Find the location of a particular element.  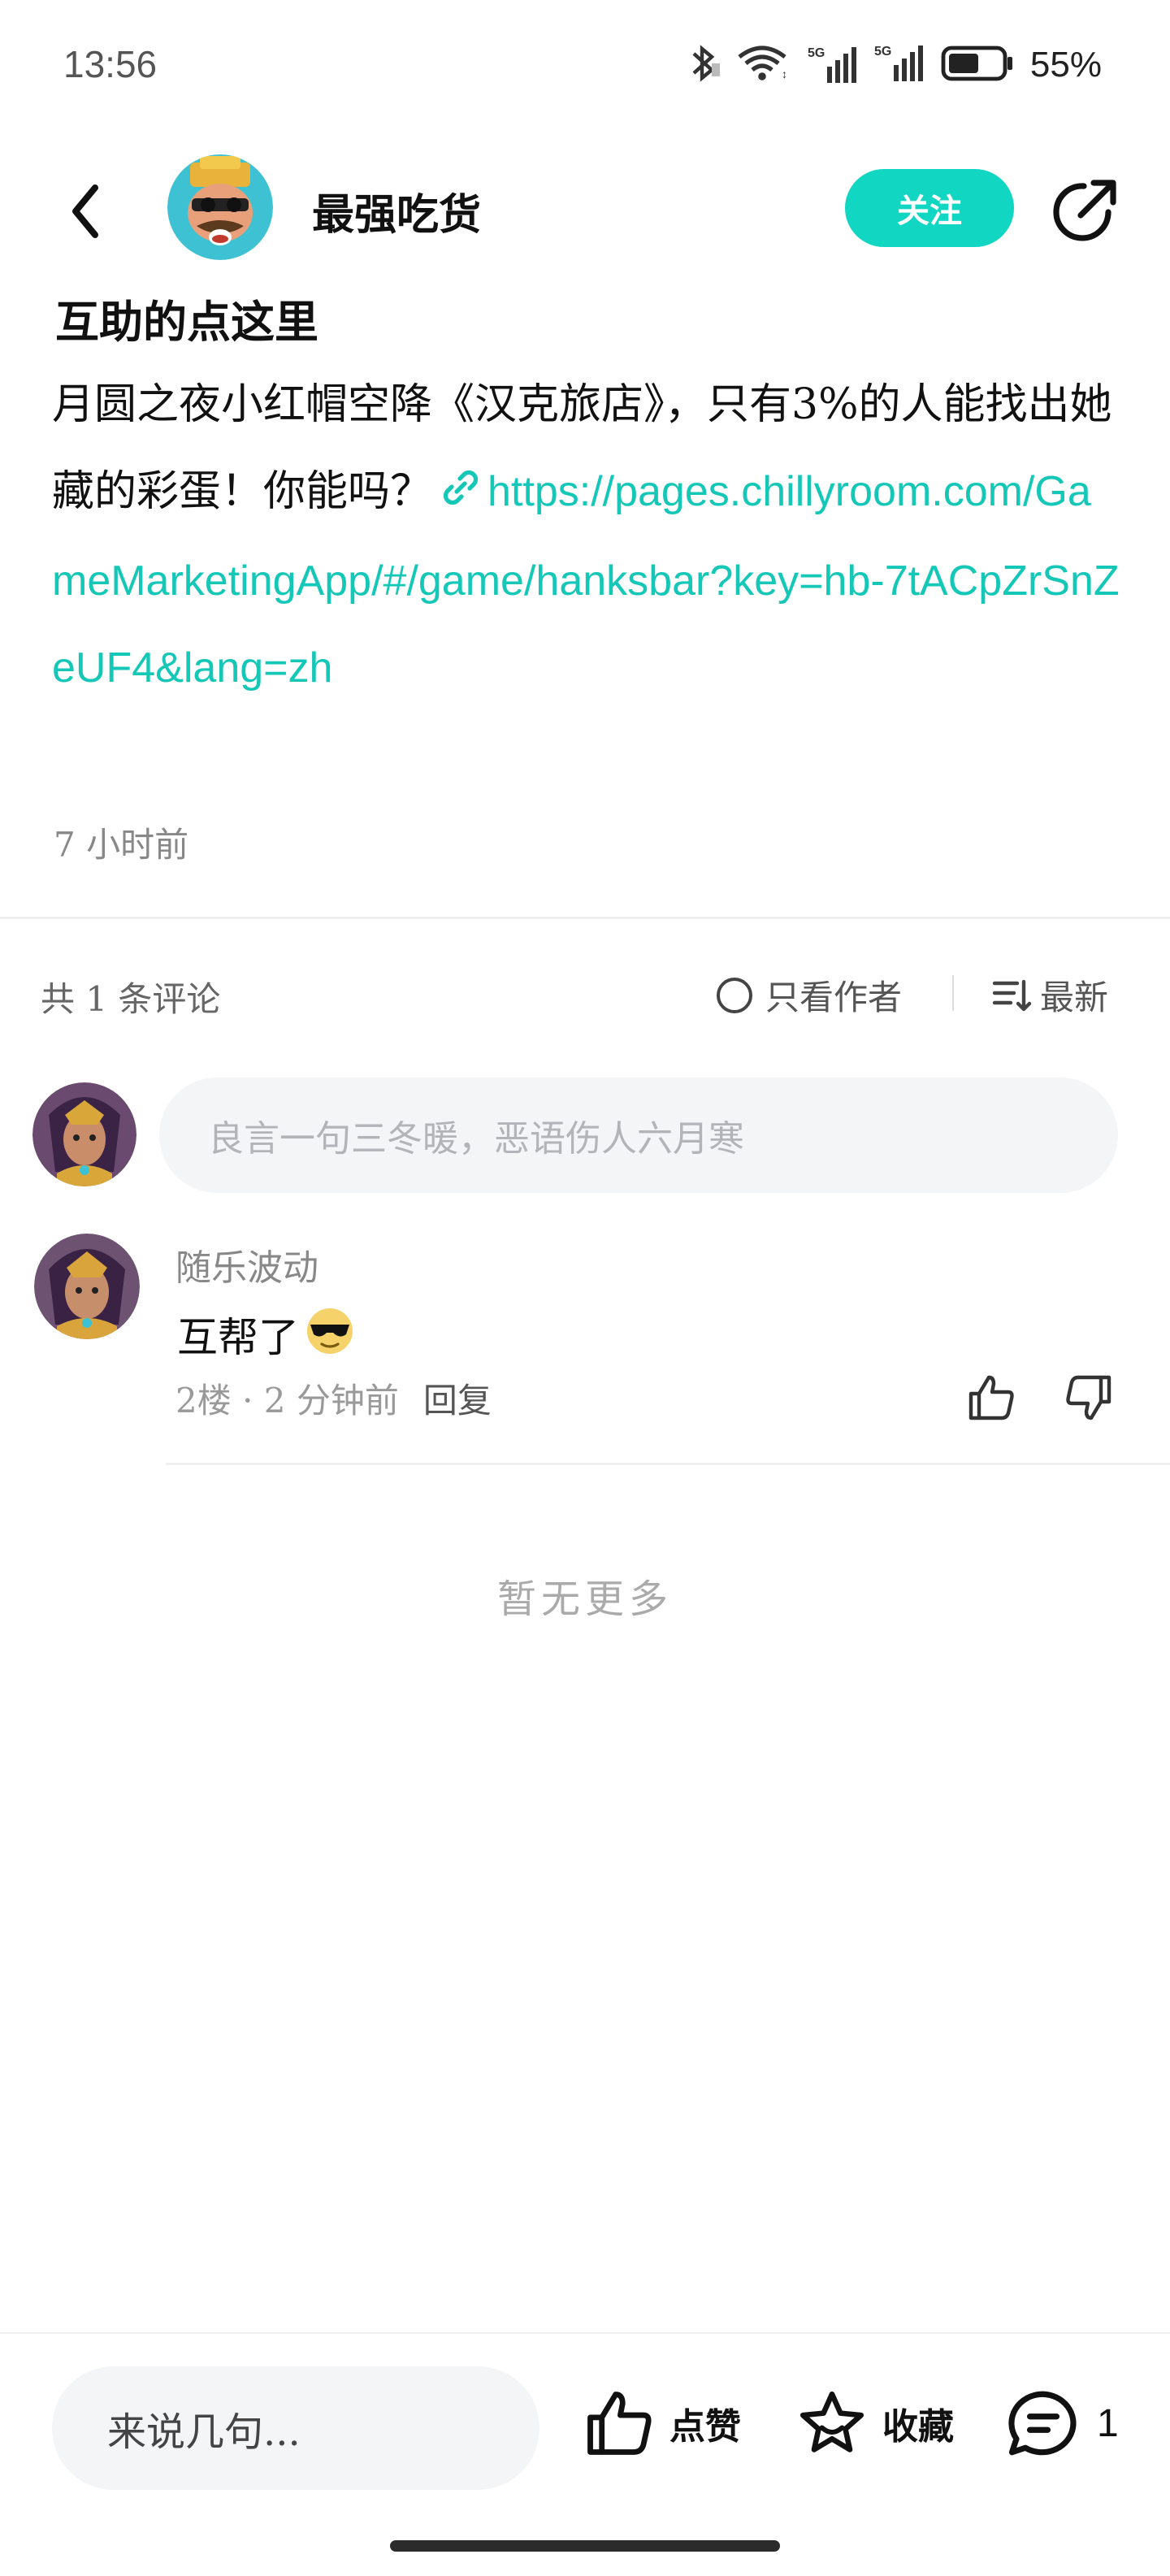

comment-count-badge: 1 is located at coordinates (1108, 2423).